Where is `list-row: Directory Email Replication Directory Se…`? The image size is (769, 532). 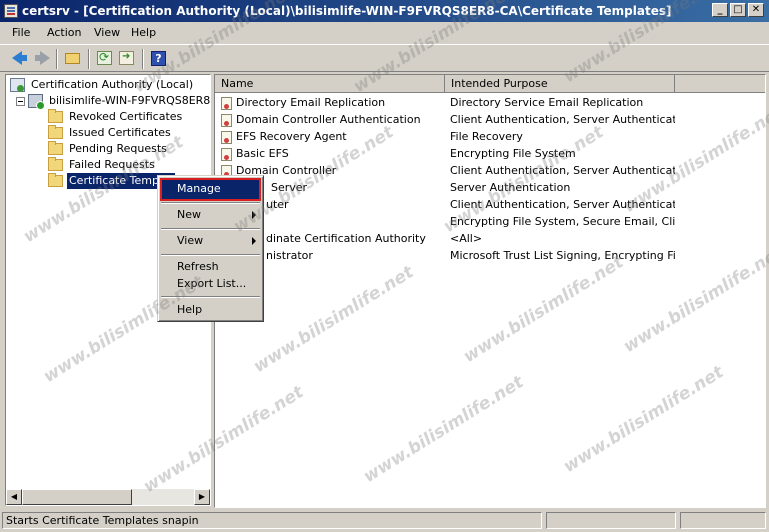
list-row: Directory Email Replication Directory Se… is located at coordinates (490, 102).